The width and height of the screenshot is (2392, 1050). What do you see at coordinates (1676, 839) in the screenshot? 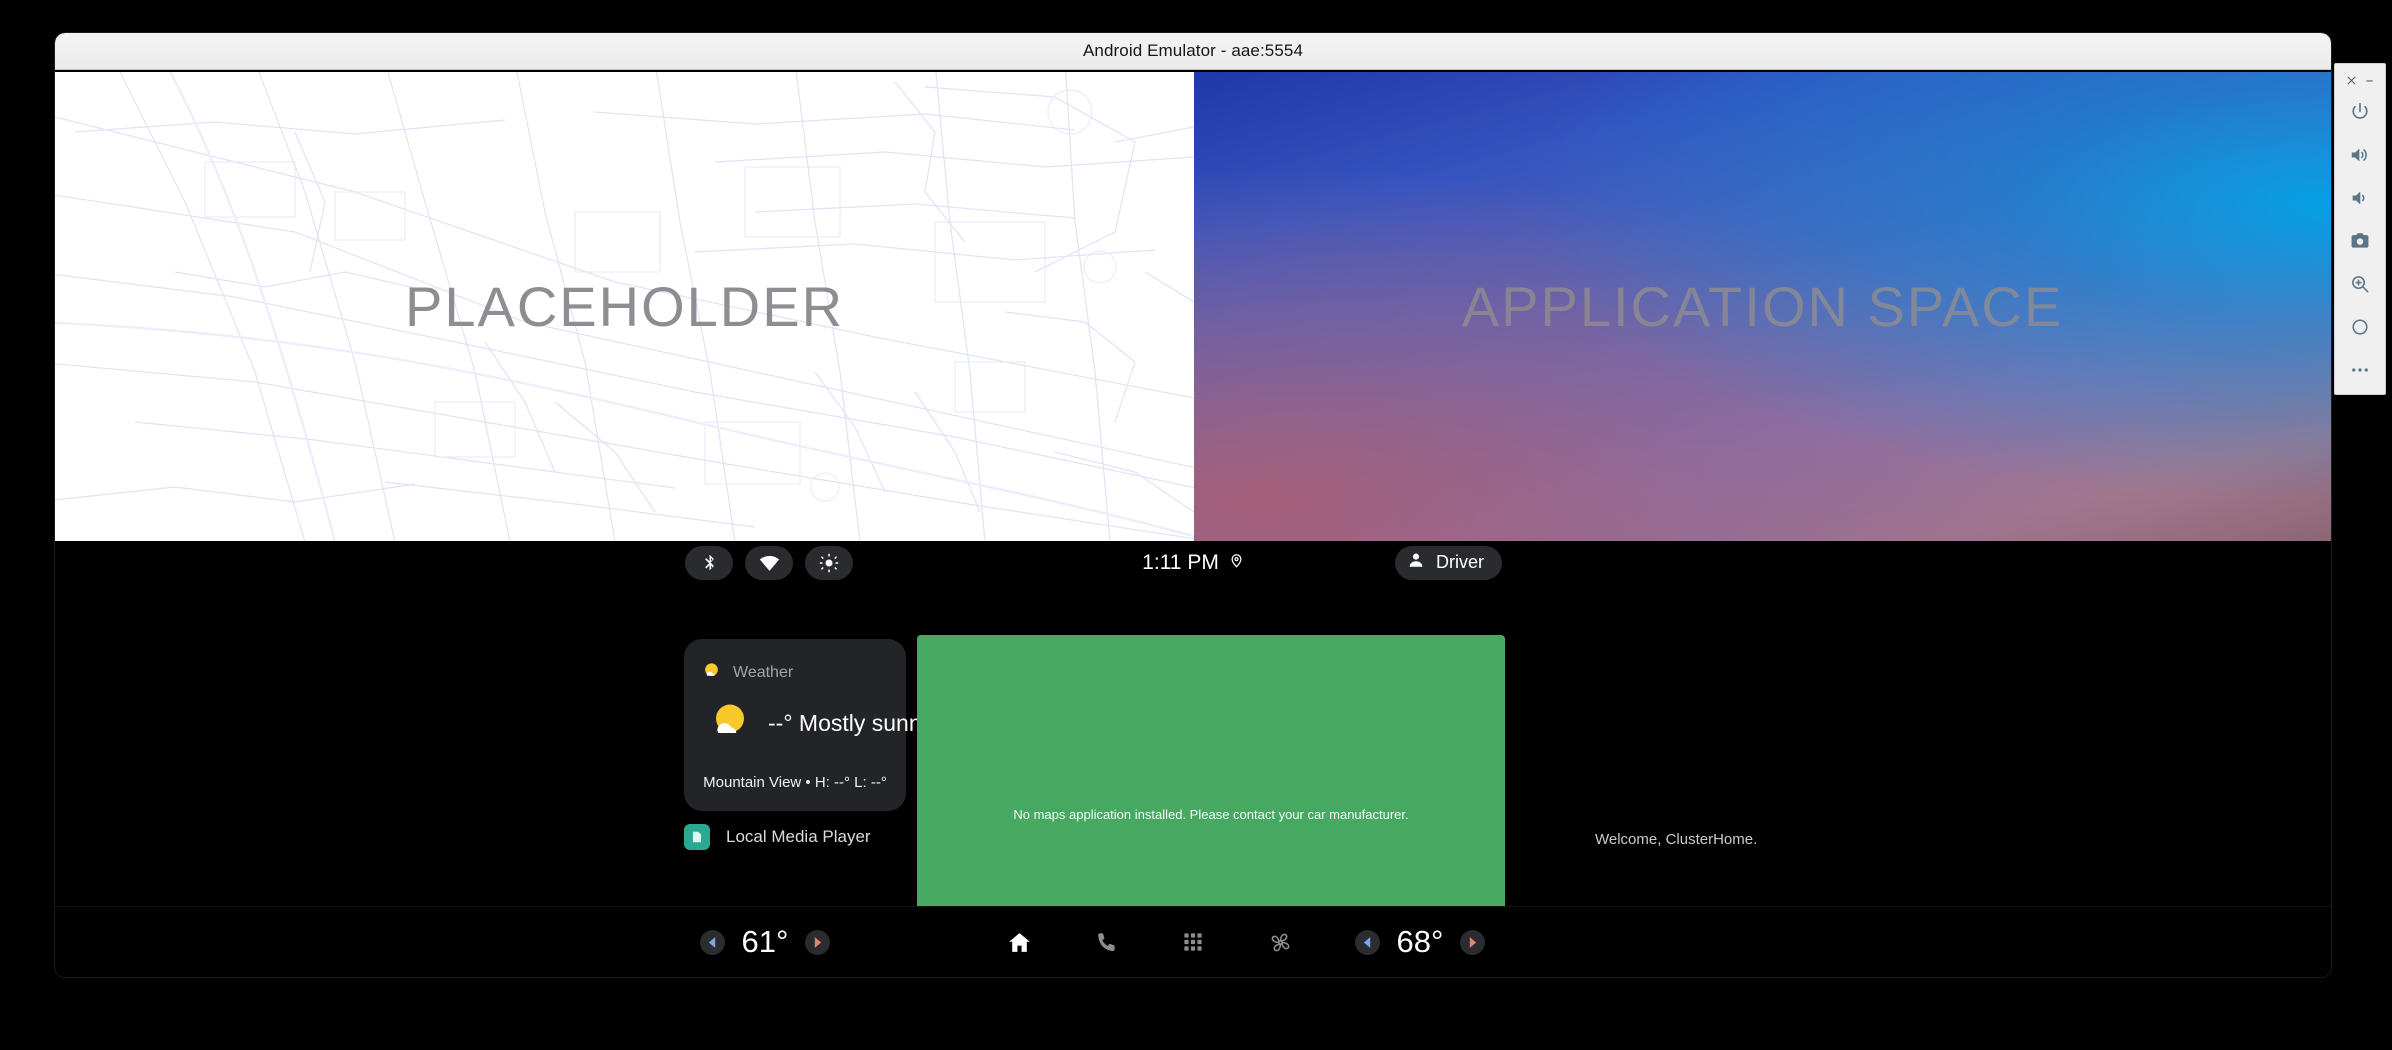
I see `cluster-welcome-message: Welcome, ClusterHome.` at bounding box center [1676, 839].